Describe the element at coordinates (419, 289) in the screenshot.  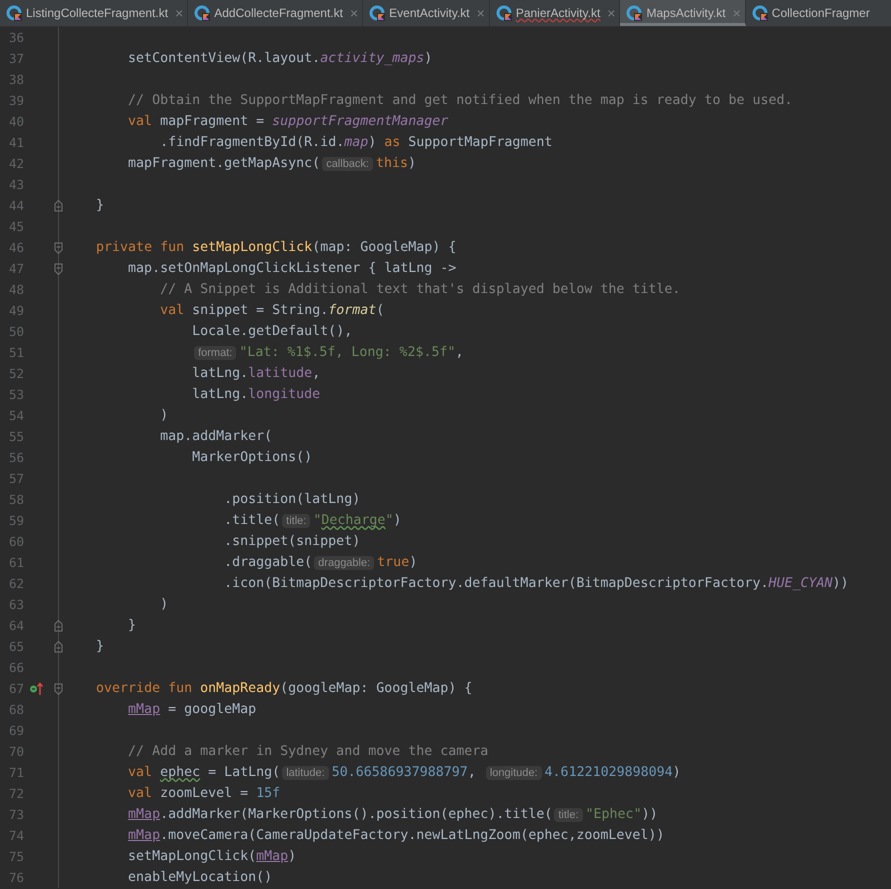
I see `code-line: // A Snippet is Additional text that's displayed below the title.` at that location.